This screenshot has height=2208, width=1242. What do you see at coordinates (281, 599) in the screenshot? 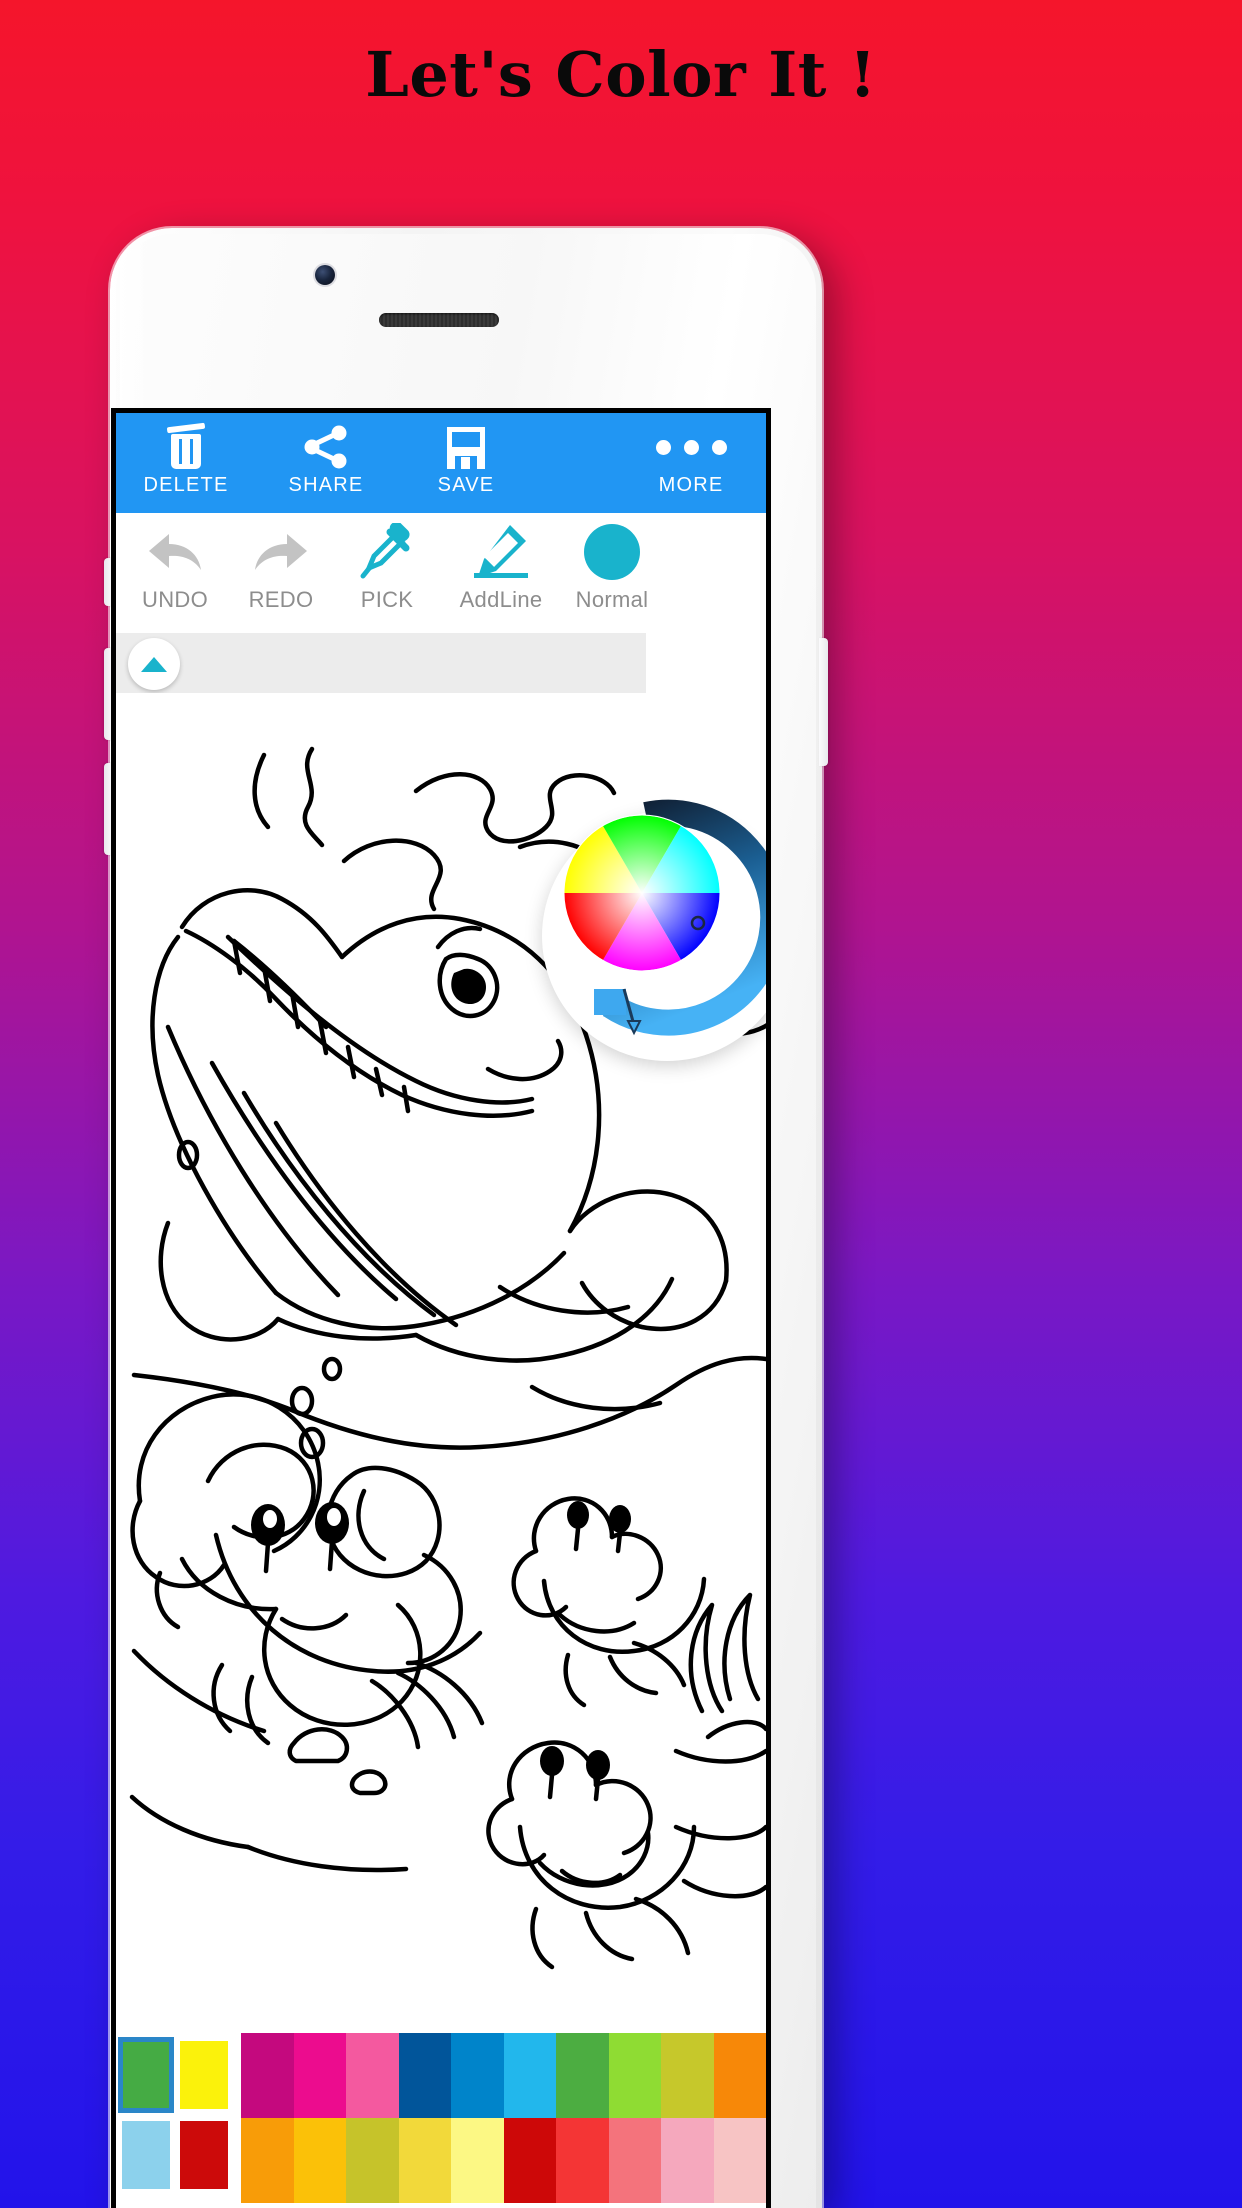
I see `redo-label: REDO` at bounding box center [281, 599].